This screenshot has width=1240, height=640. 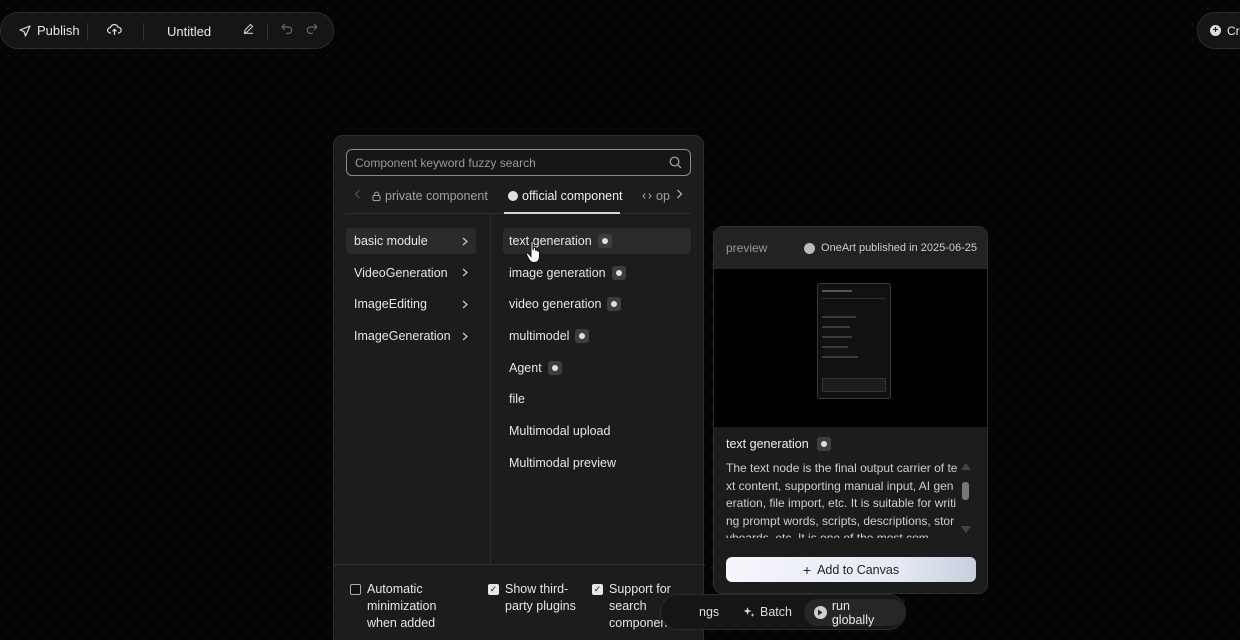 I want to click on component-multimodel: multimodel, so click(x=597, y=336).